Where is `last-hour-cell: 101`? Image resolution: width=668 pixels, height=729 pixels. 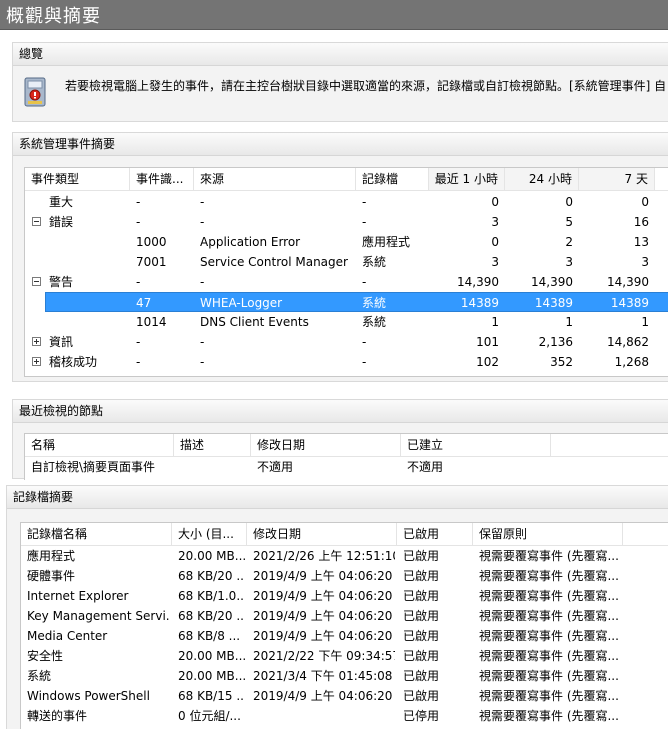 last-hour-cell: 101 is located at coordinates (487, 342).